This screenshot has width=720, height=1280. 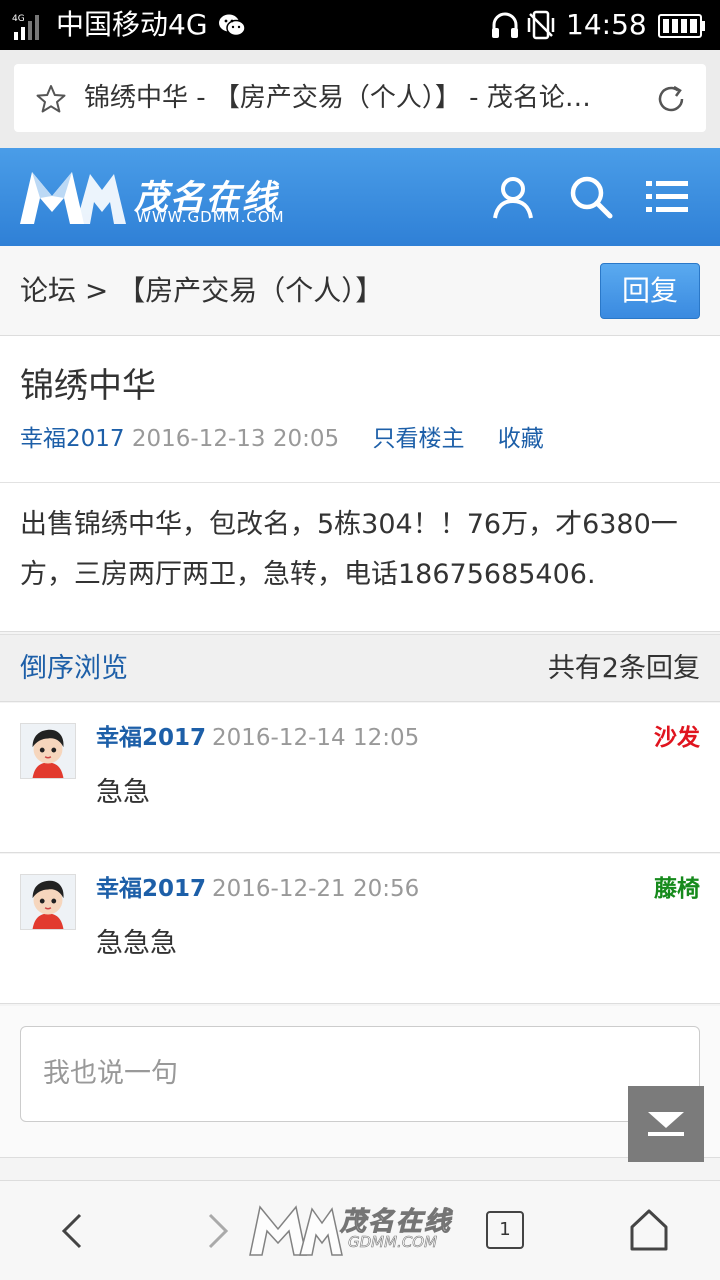 What do you see at coordinates (363, 1229) in the screenshot?
I see `site-watermark: 茂名在线 GDMM.COM` at bounding box center [363, 1229].